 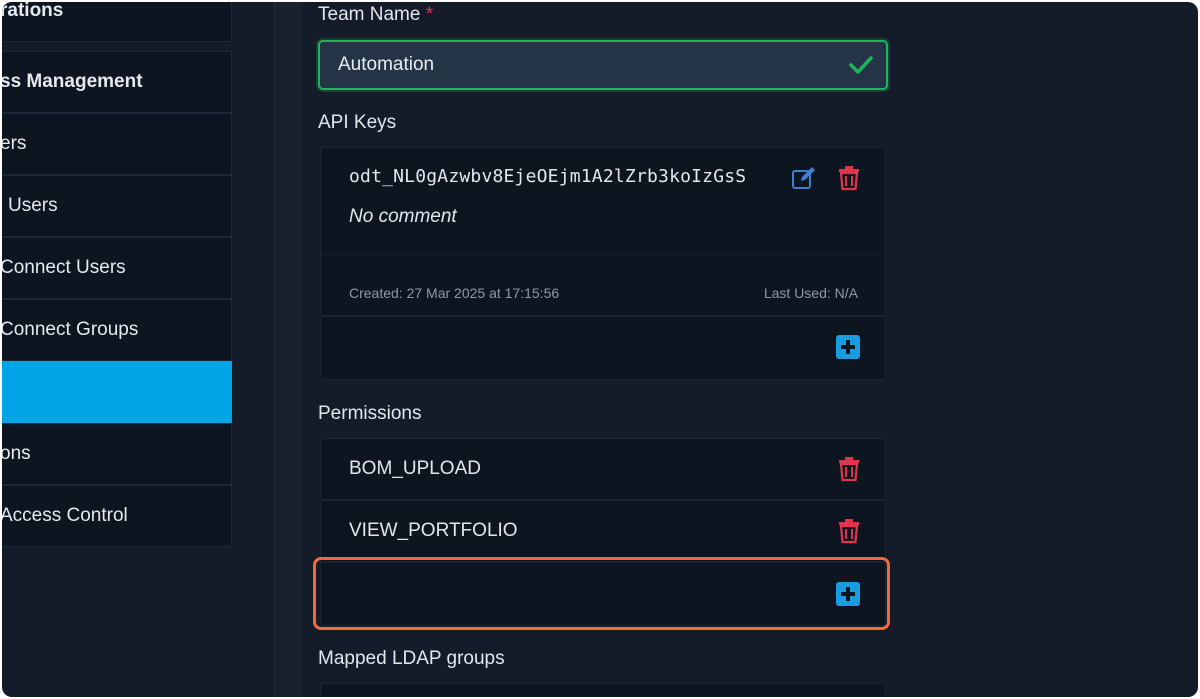 What do you see at coordinates (64, 267) in the screenshot?
I see `sidebar-item-label: Connect Users` at bounding box center [64, 267].